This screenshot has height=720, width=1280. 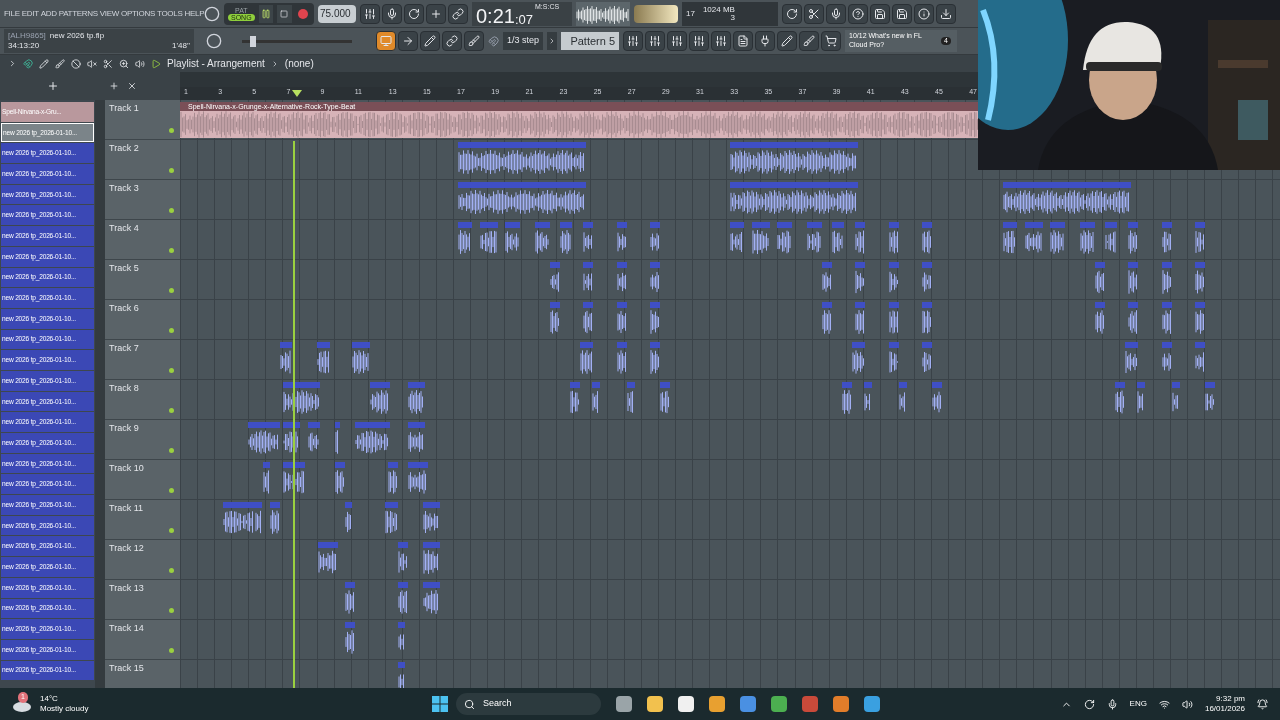 What do you see at coordinates (142, 674) in the screenshot?
I see `track-header: Track 15` at bounding box center [142, 674].